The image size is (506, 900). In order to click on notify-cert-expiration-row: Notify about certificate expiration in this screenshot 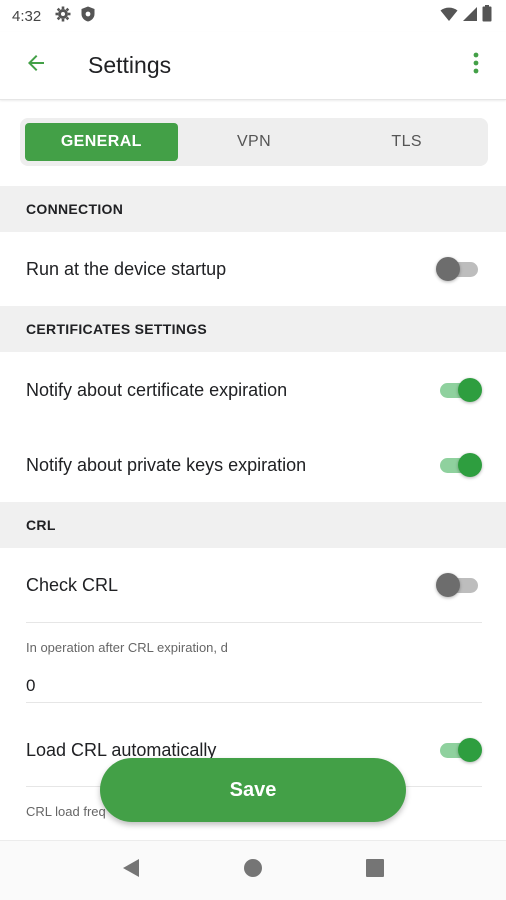, I will do `click(253, 390)`.